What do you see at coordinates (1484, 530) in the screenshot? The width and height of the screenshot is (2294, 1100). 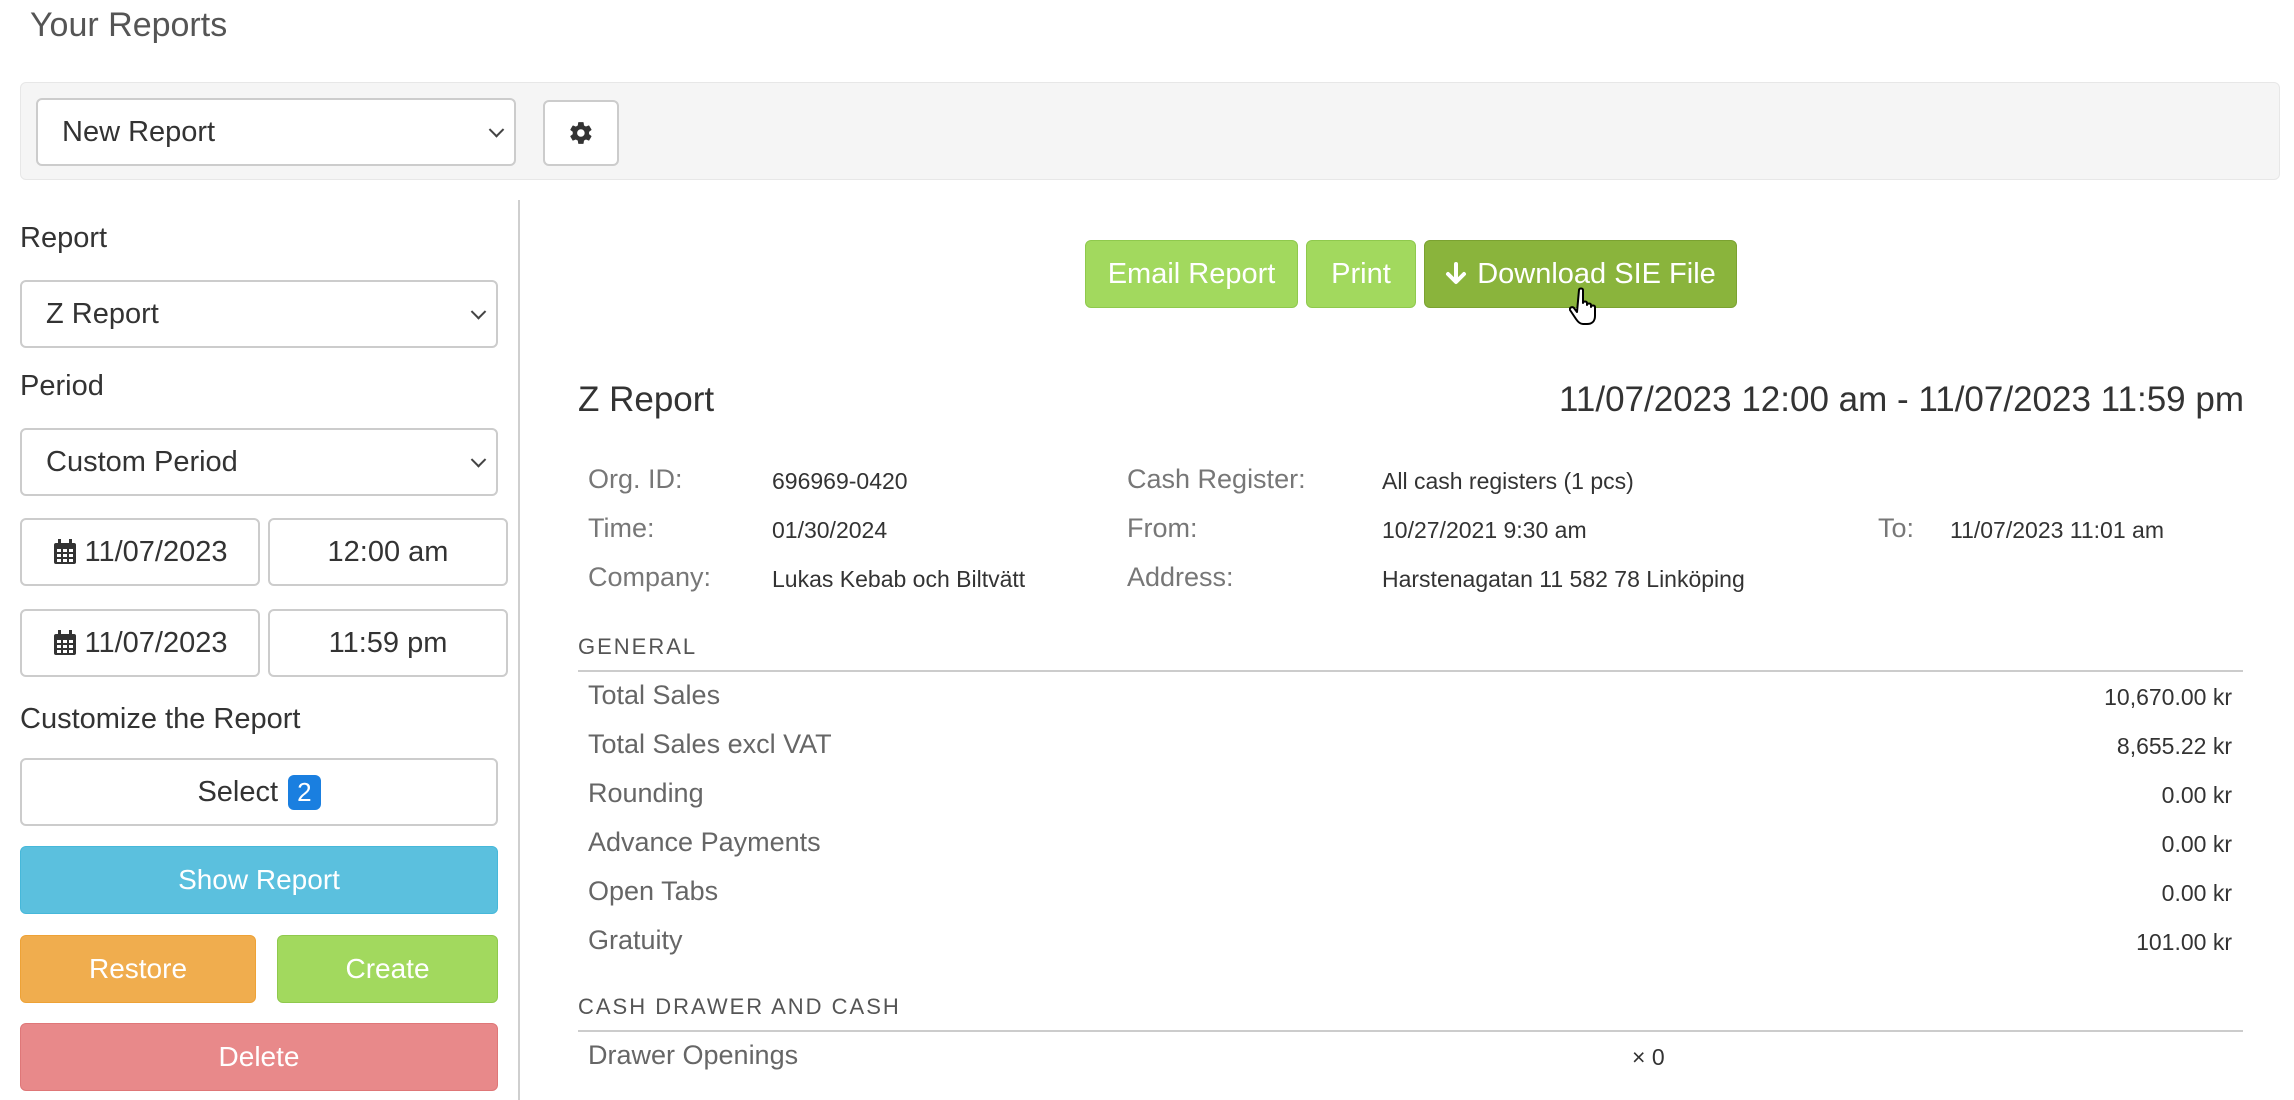 I see `from-value: 10/27/2021 9:30 am` at bounding box center [1484, 530].